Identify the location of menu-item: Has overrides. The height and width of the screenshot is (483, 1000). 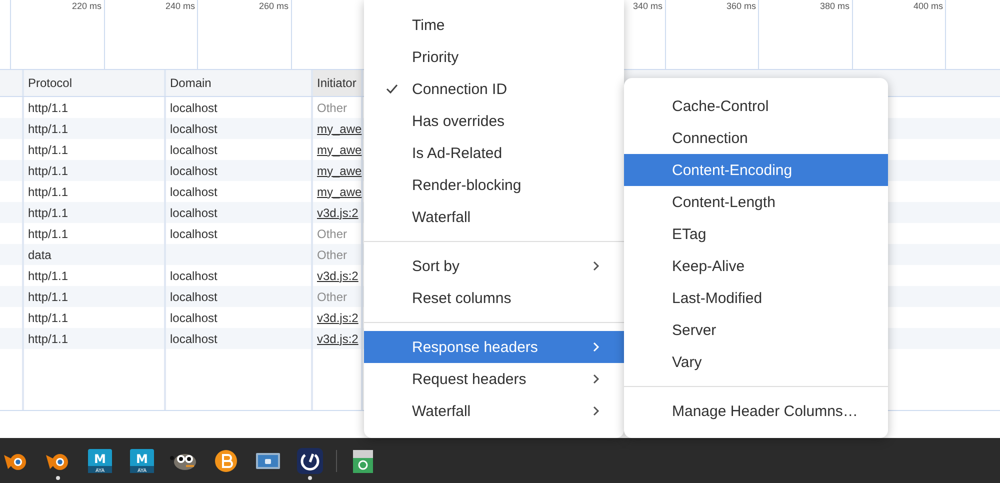
(494, 121).